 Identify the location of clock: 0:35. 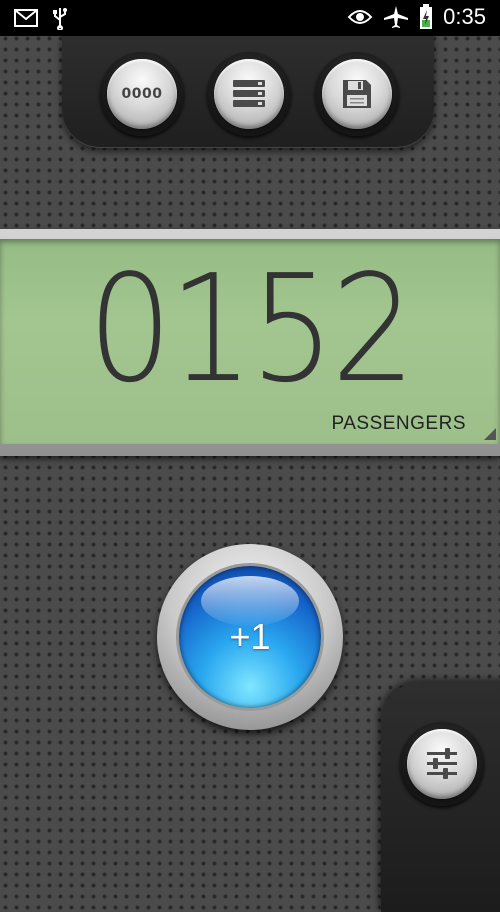
(464, 16).